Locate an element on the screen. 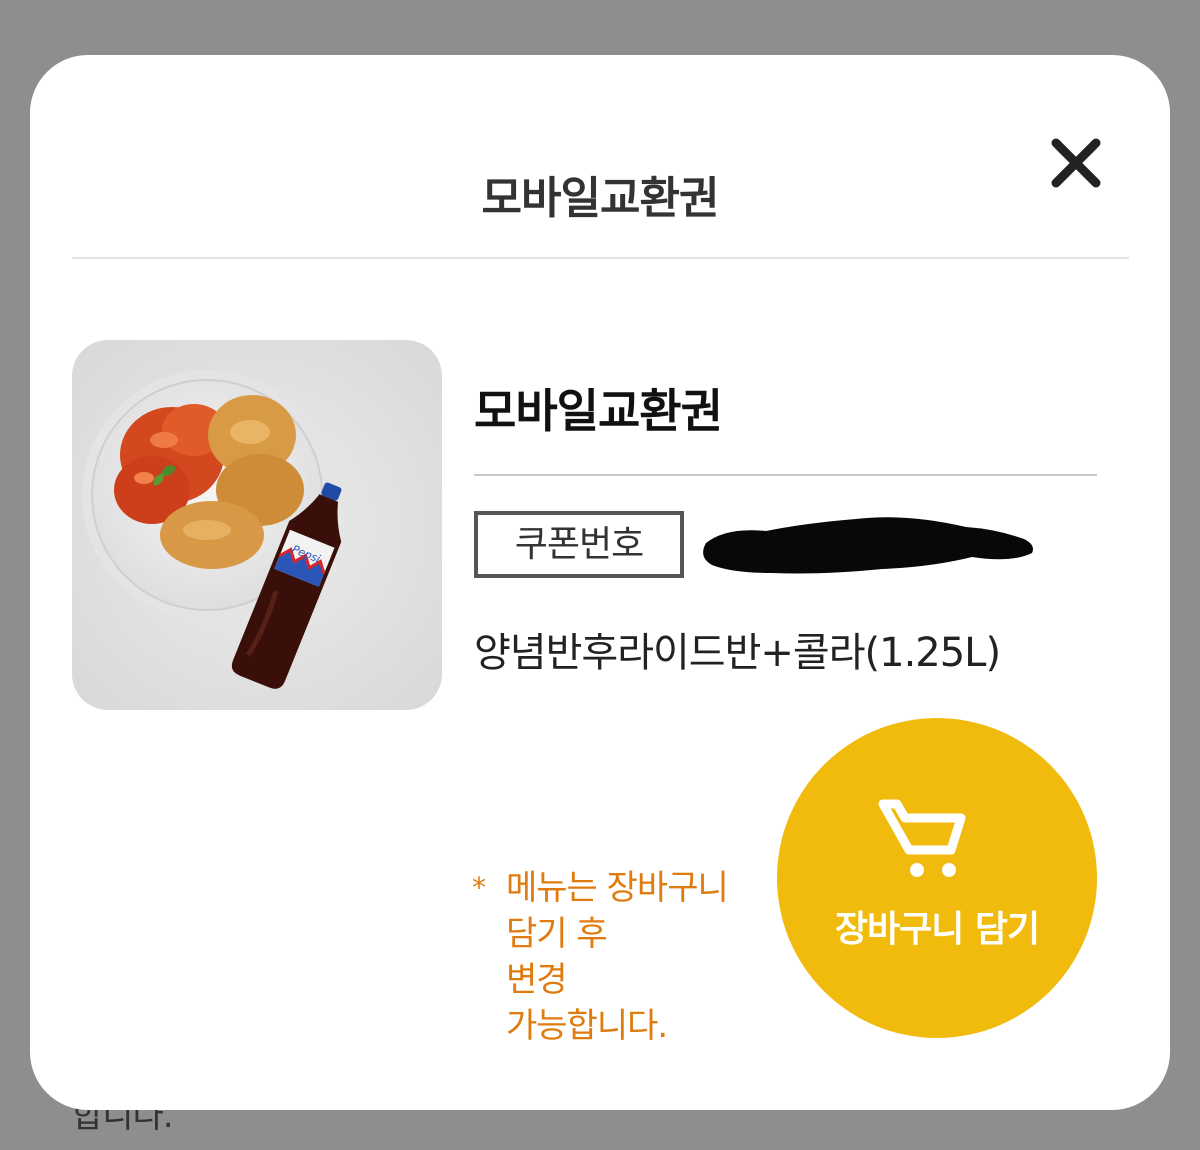  close-button is located at coordinates (1076, 163).